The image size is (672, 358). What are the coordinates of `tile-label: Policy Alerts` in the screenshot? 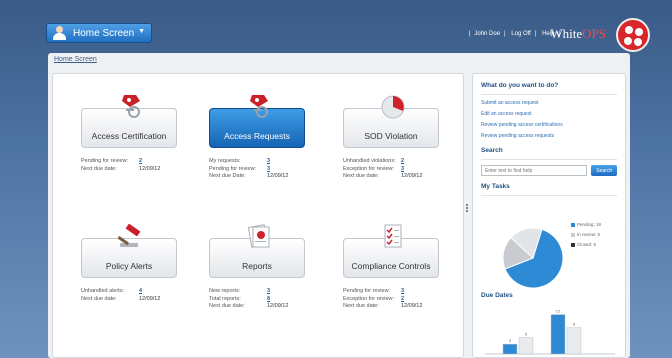 It's located at (129, 266).